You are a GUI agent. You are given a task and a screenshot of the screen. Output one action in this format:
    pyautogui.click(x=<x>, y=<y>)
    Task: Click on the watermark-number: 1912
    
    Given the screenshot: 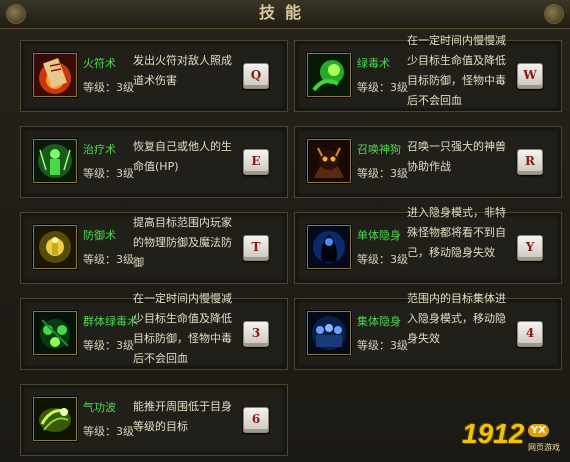 What is the action you would take?
    pyautogui.click(x=493, y=433)
    